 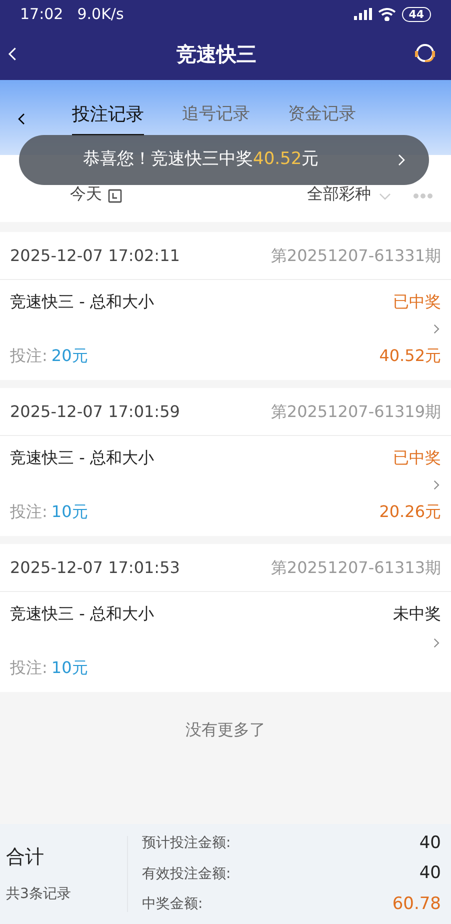 I want to click on issue-number: 第20251207-61319期, so click(x=355, y=411).